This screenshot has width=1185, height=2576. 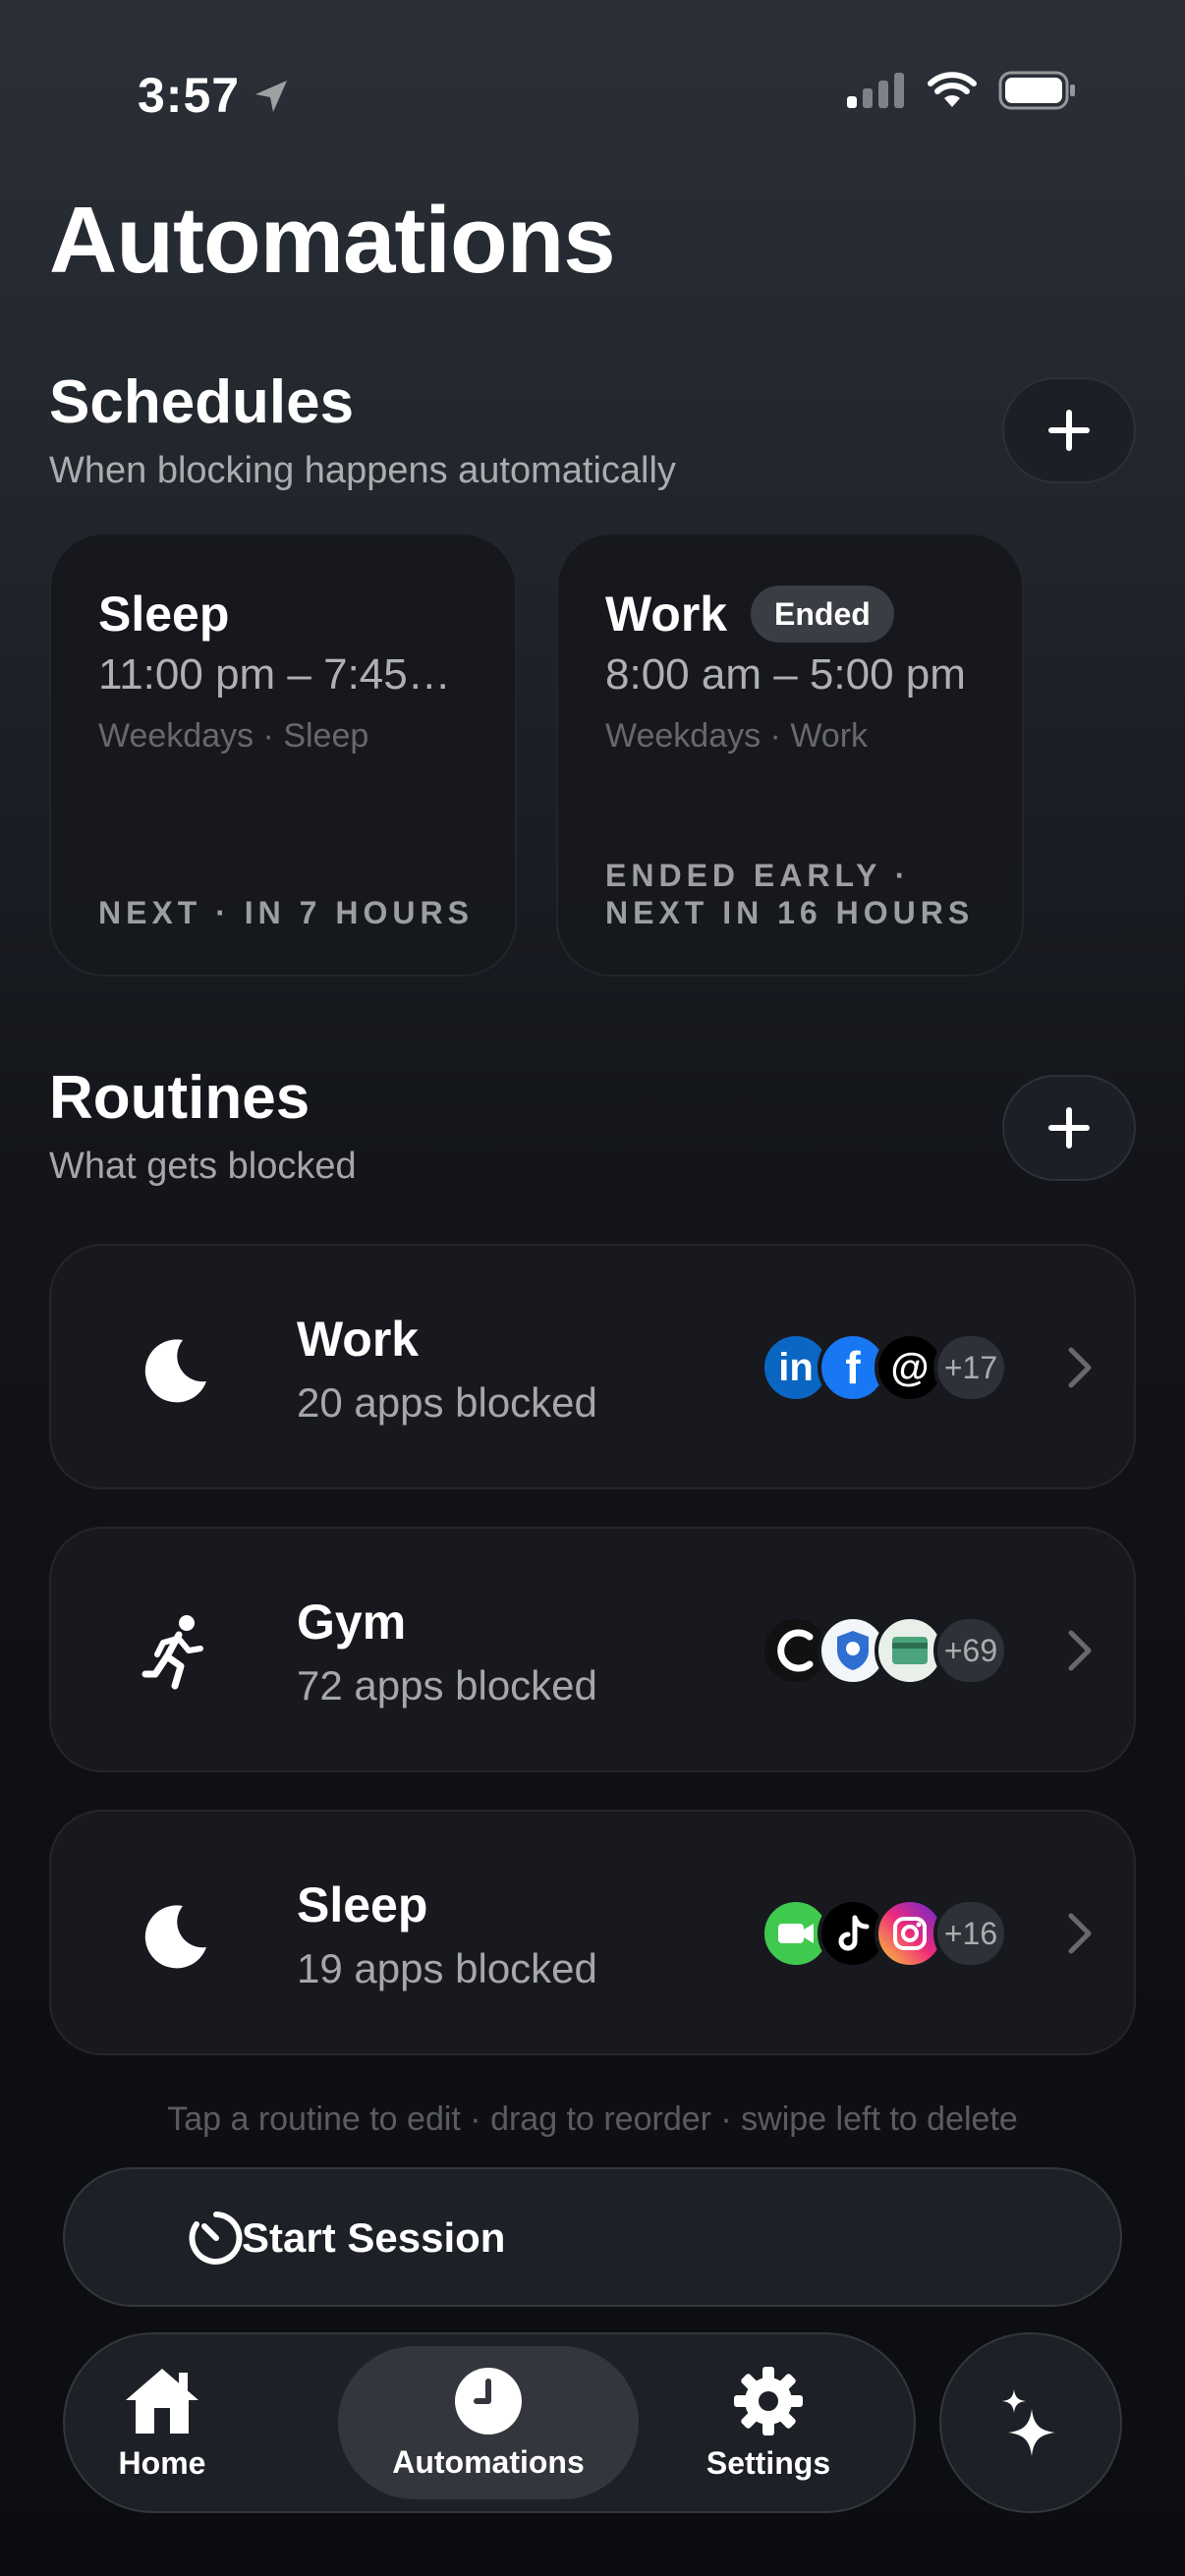 I want to click on tab-bar: Home Automations Settings, so click(x=490, y=2422).